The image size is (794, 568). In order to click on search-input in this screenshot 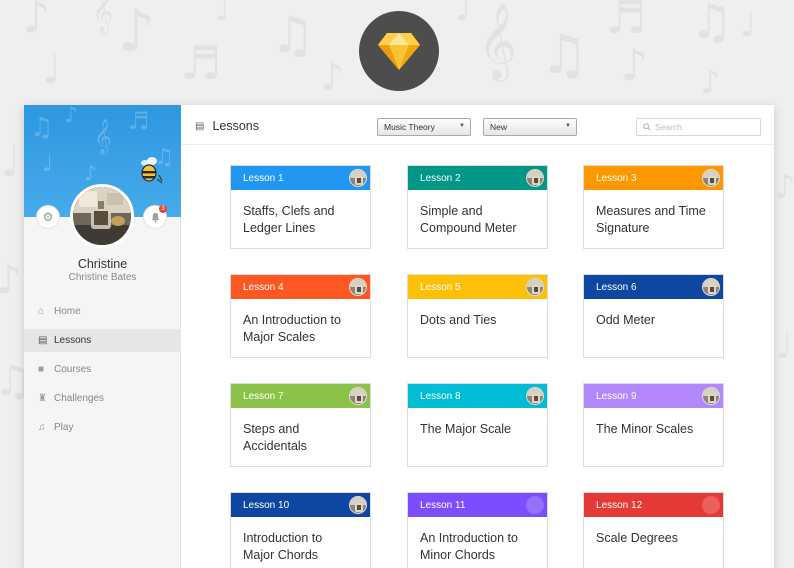, I will do `click(705, 127)`.